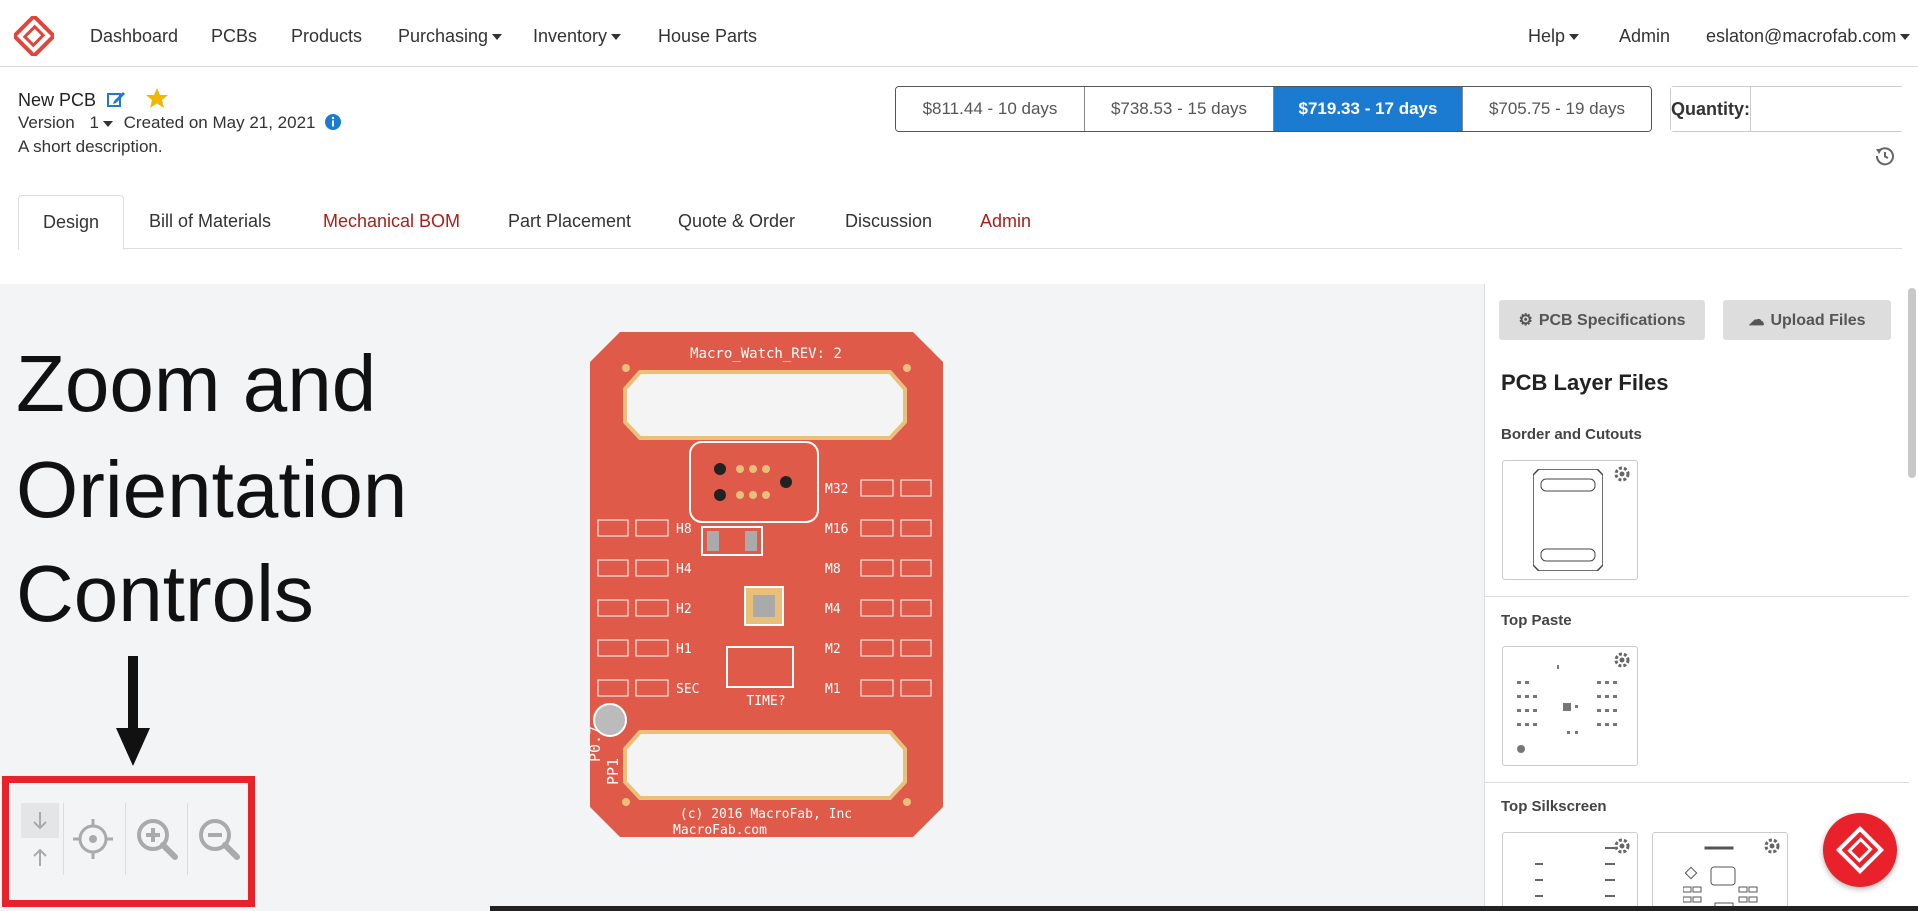  Describe the element at coordinates (212, 489) in the screenshot. I see `annotation-line-2: Orientation` at that location.